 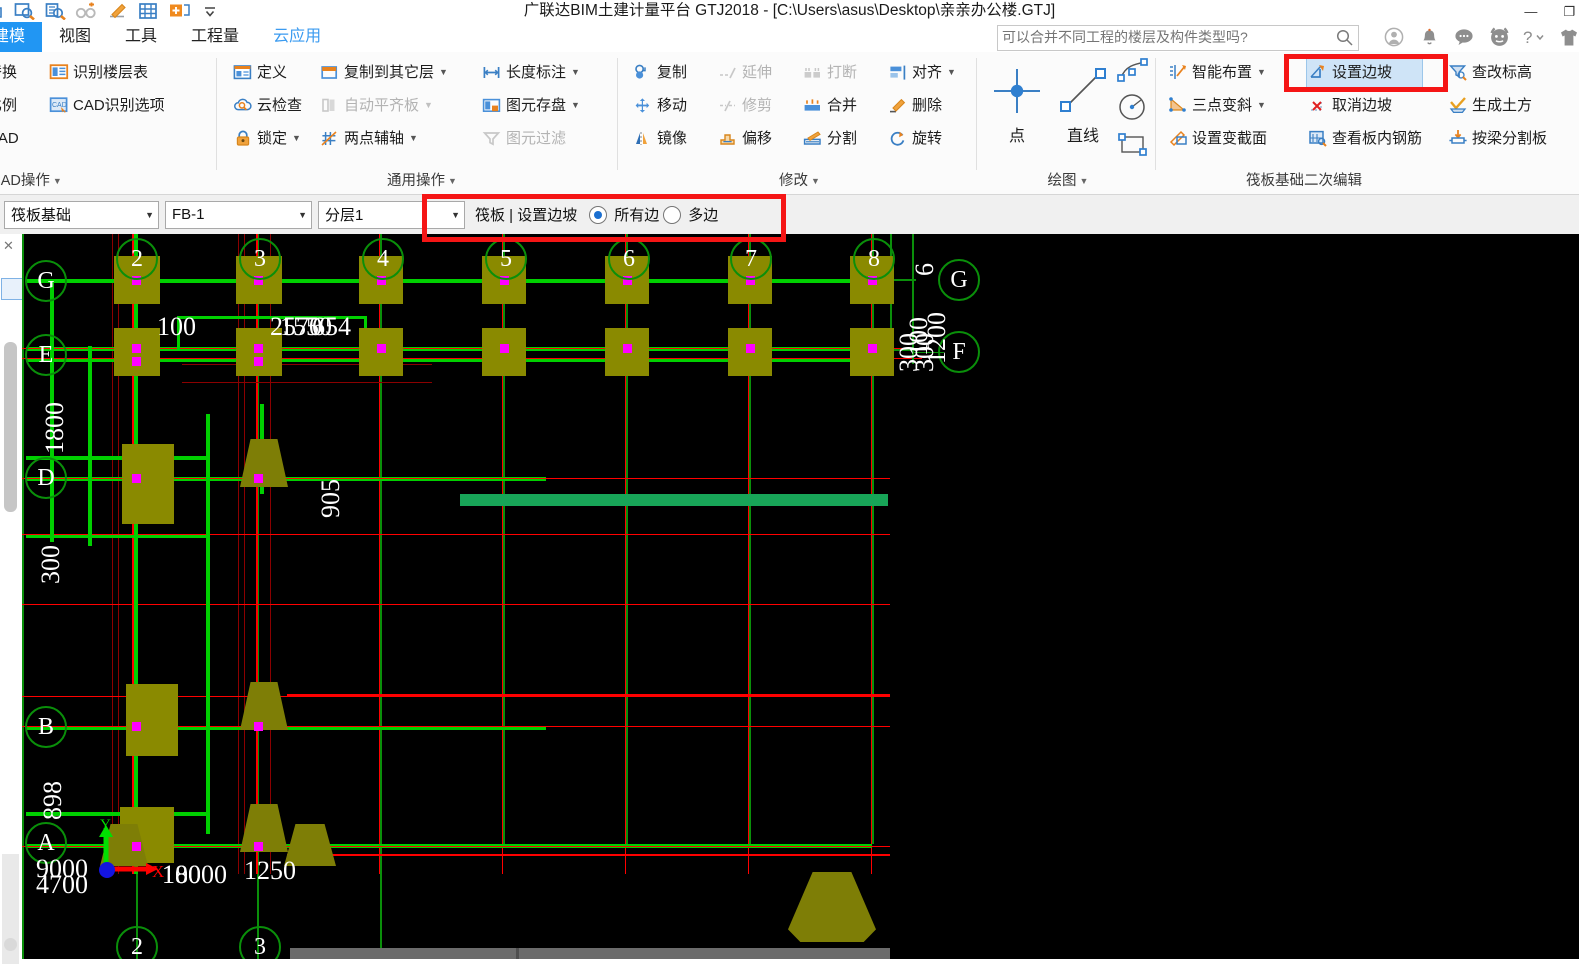 I want to click on menu-item-tools: 工具, so click(x=141, y=37).